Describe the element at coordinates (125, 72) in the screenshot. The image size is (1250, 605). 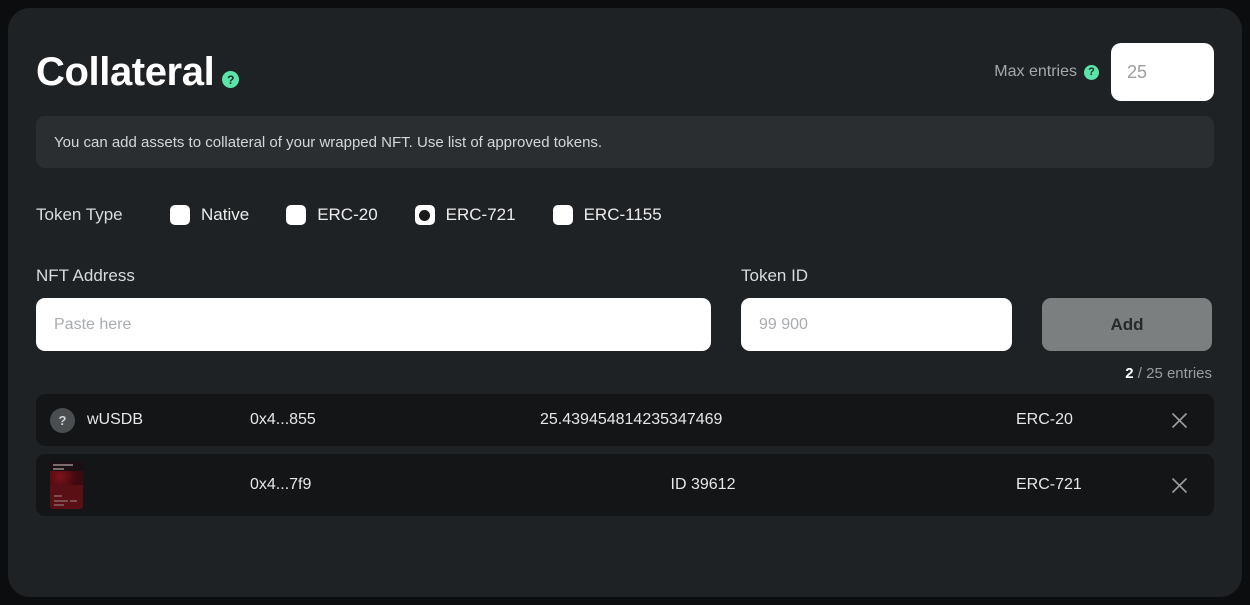
I see `page-title: Collateral` at that location.